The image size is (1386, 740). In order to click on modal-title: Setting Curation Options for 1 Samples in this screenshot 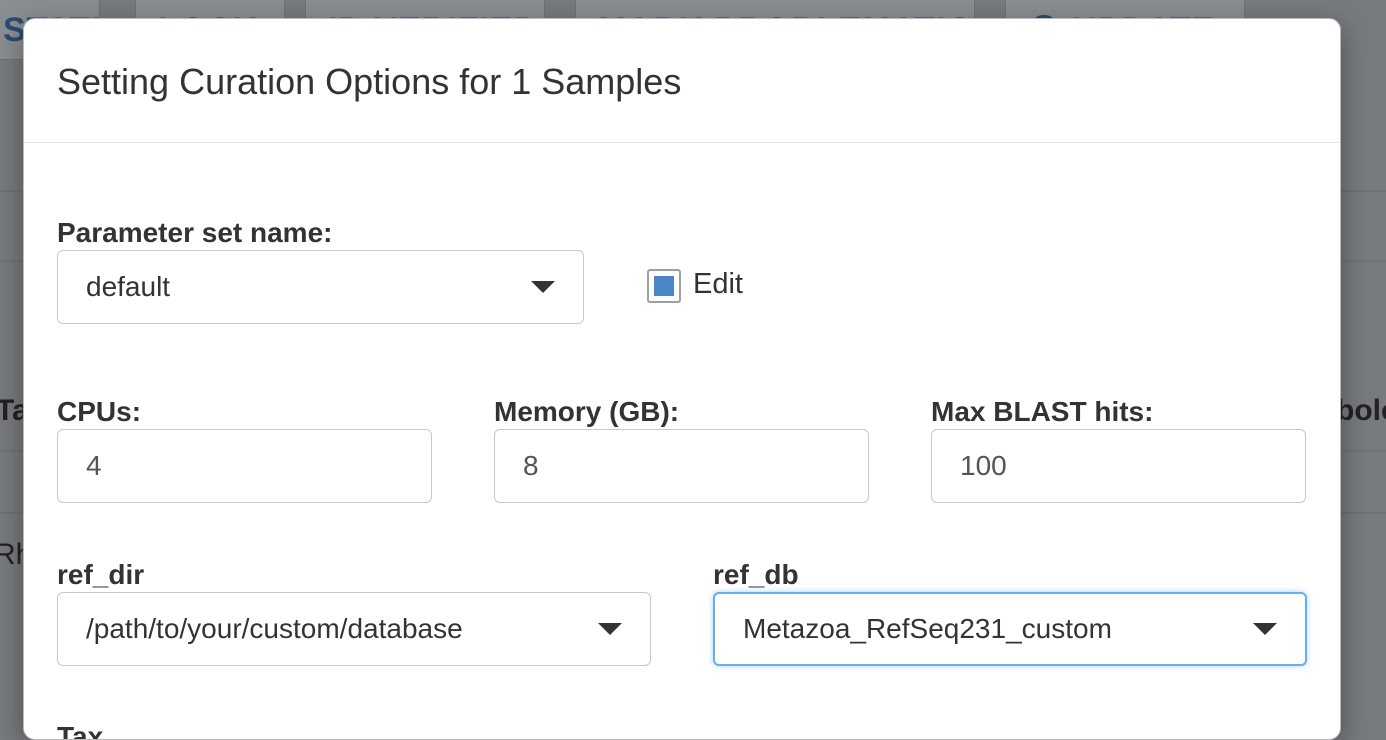, I will do `click(369, 81)`.